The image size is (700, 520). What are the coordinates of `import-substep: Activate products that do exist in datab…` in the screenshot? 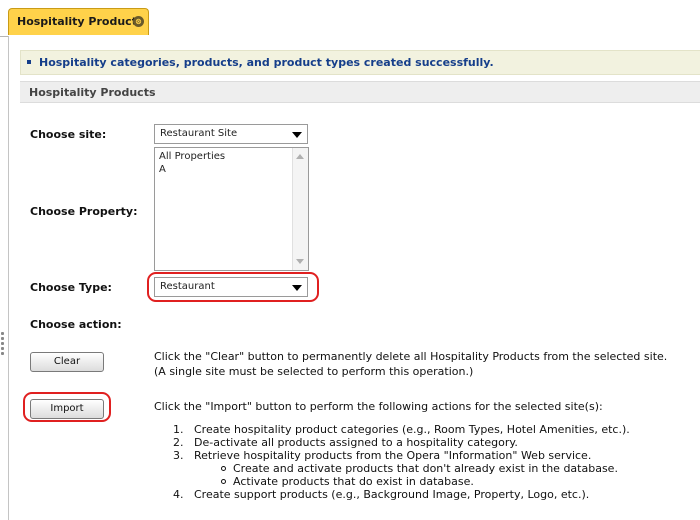 It's located at (353, 481).